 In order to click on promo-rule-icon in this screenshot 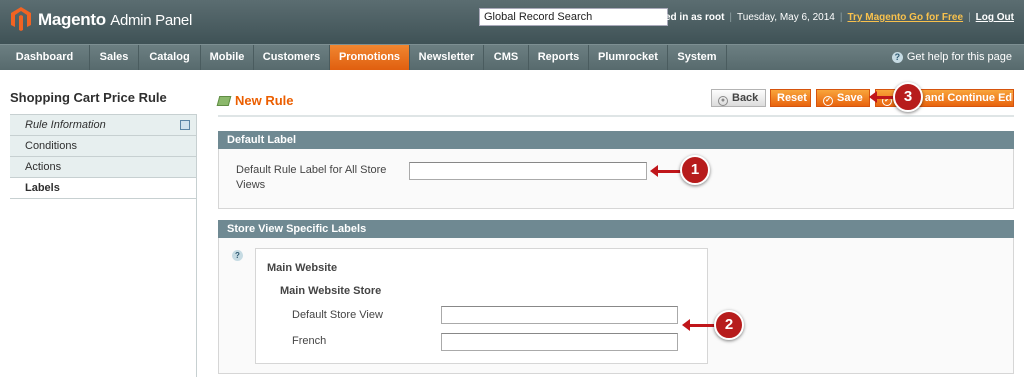, I will do `click(224, 101)`.